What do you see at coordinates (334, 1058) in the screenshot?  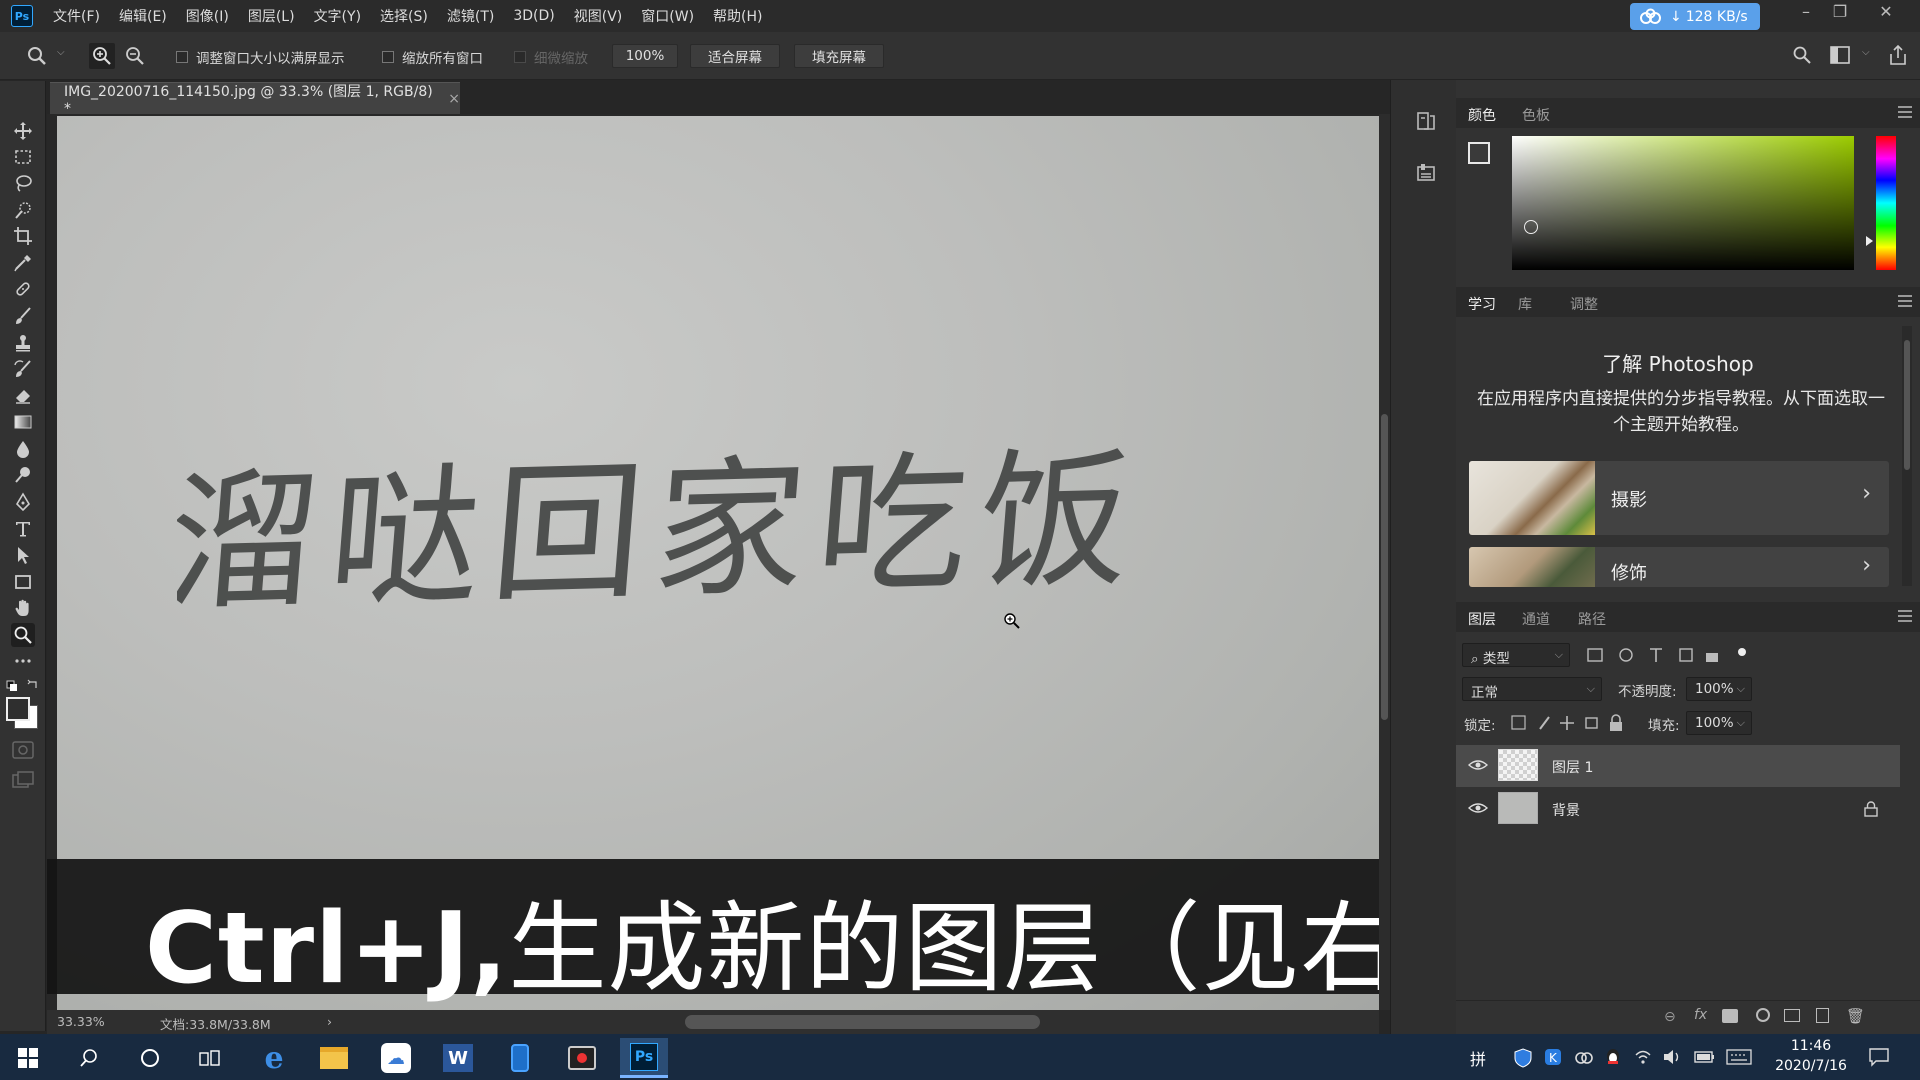 I see `file-explorer-icon` at bounding box center [334, 1058].